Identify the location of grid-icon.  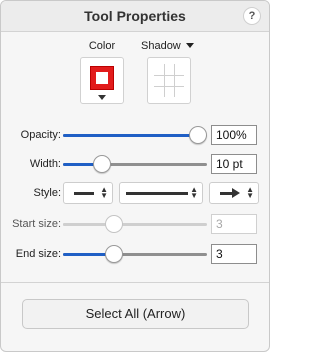
(169, 80).